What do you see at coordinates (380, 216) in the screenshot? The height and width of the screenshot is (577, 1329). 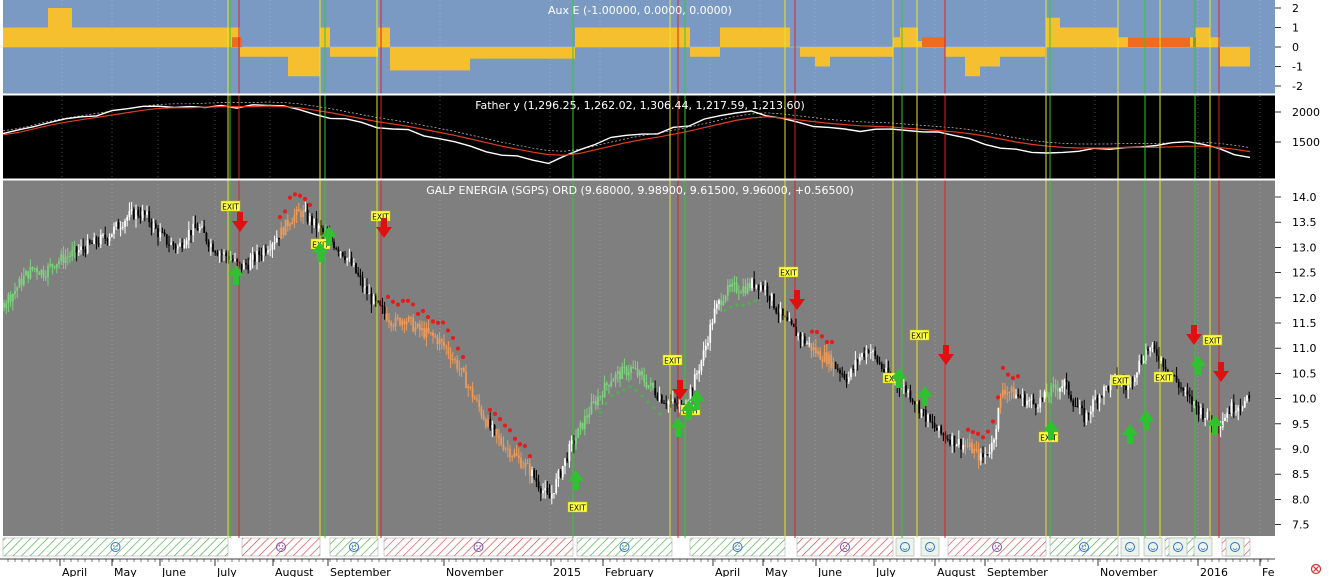 I see `exit-marker-1: EXIT` at bounding box center [380, 216].